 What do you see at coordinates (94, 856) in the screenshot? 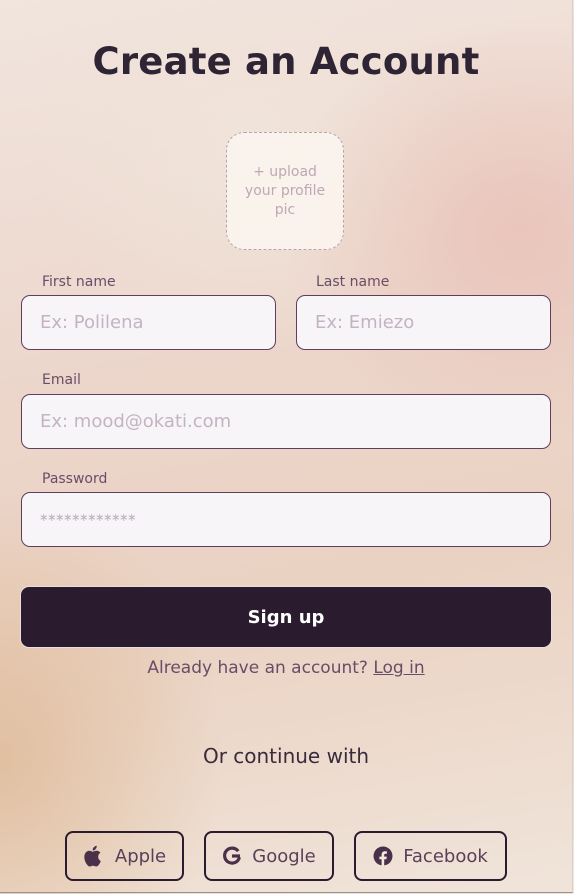
I see `apple-icon` at bounding box center [94, 856].